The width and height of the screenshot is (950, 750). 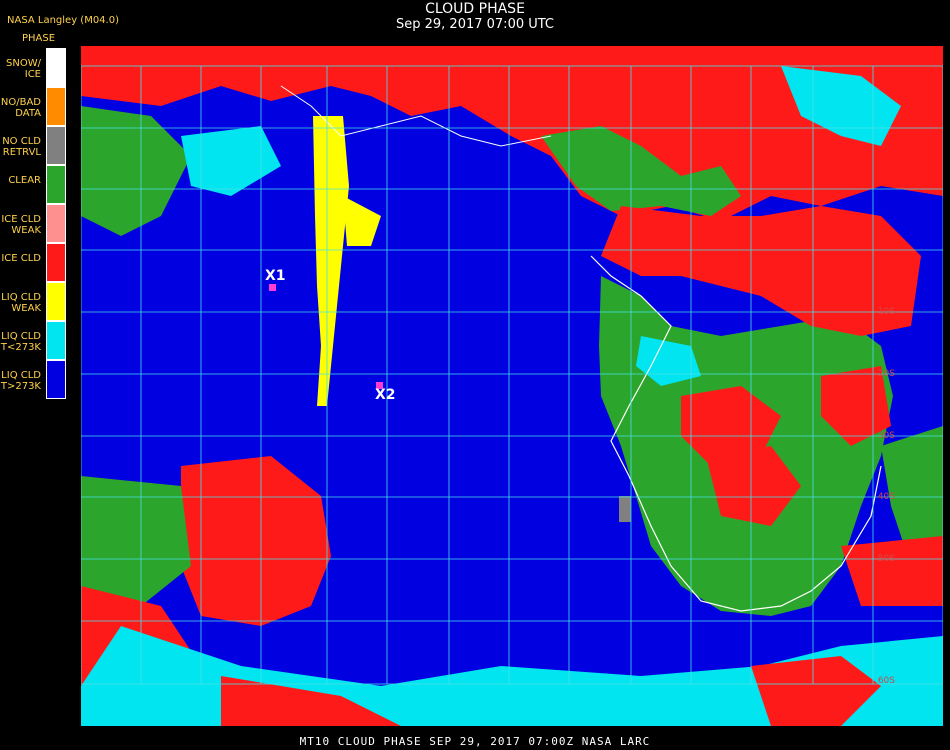 I want to click on legend-item-label: CLEAR, so click(x=24, y=180).